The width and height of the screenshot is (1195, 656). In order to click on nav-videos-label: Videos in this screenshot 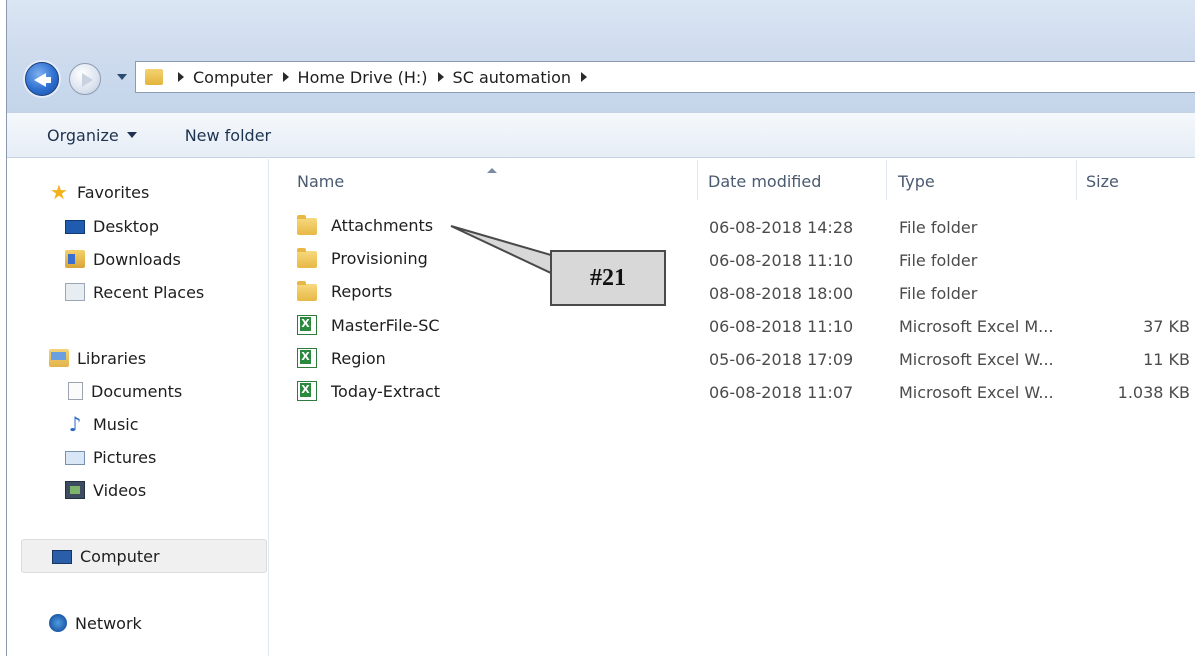, I will do `click(120, 490)`.